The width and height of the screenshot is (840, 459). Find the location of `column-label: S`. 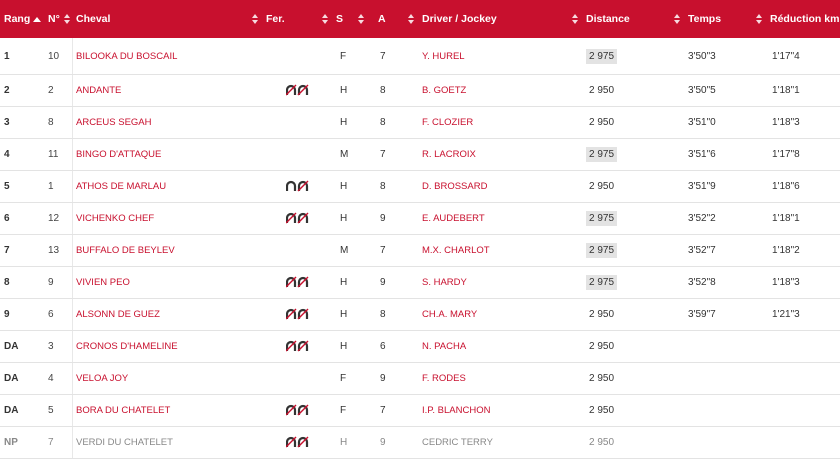

column-label: S is located at coordinates (340, 19).